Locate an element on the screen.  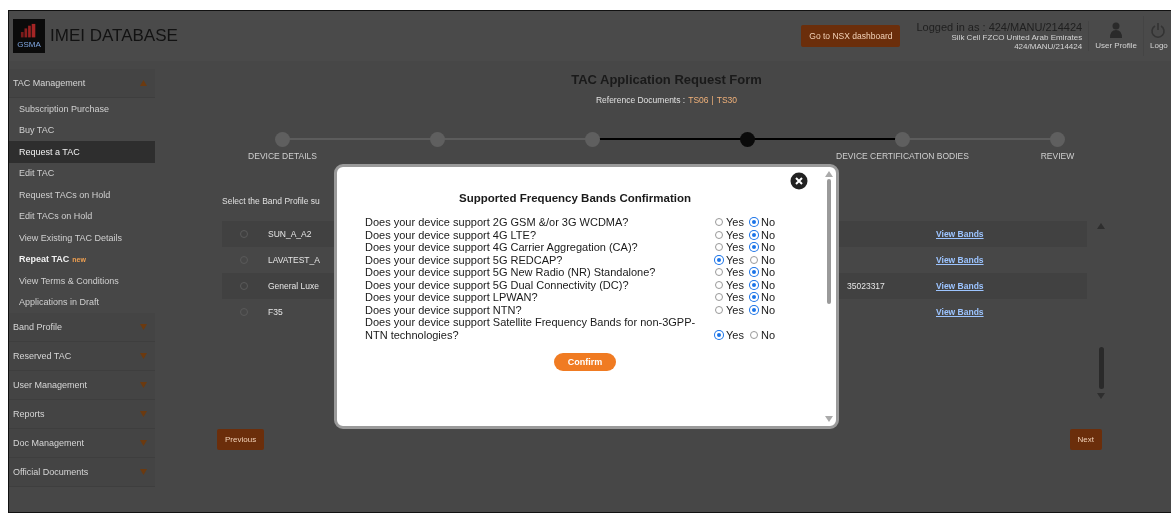
power-icon is located at coordinates (1158, 30).